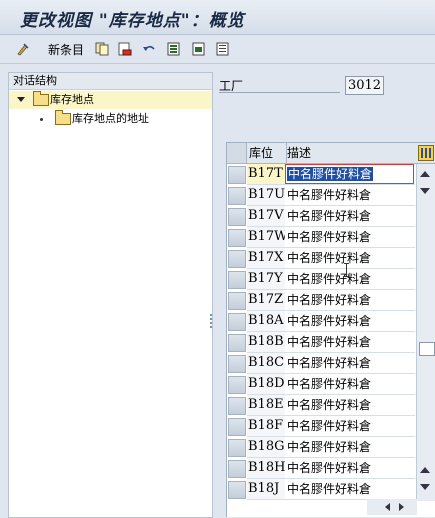 This screenshot has width=435, height=518. I want to click on select-block-button, so click(199, 49).